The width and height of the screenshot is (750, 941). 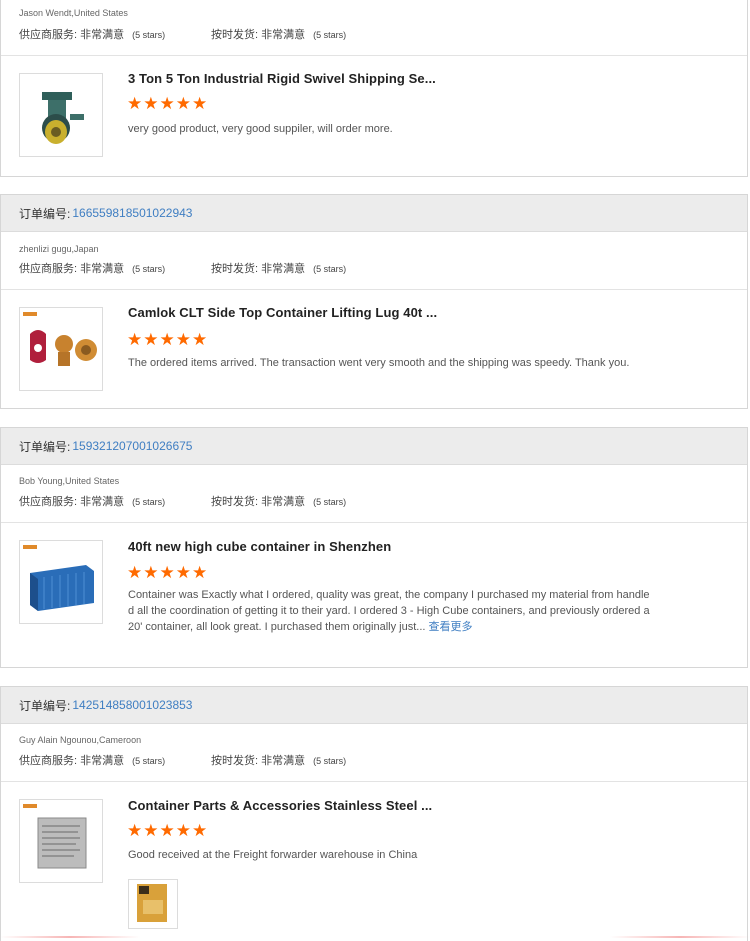 I want to click on shipping-container-image, so click(x=58, y=578).